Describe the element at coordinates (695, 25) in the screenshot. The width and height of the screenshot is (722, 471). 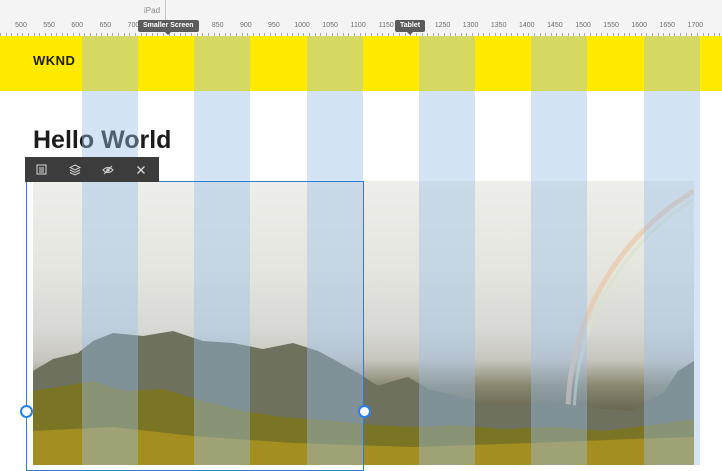
I see `ruler-tick-label: 1700` at that location.